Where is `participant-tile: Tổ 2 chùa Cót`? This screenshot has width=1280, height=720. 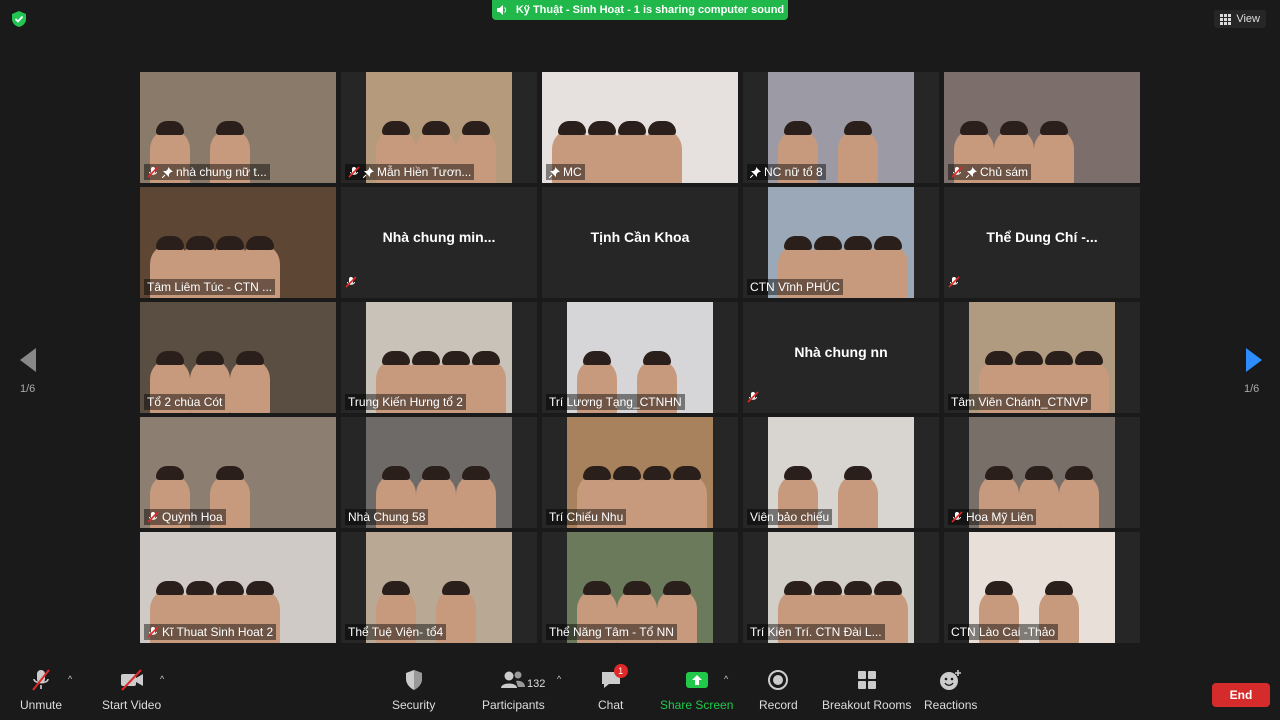 participant-tile: Tổ 2 chùa Cót is located at coordinates (238, 357).